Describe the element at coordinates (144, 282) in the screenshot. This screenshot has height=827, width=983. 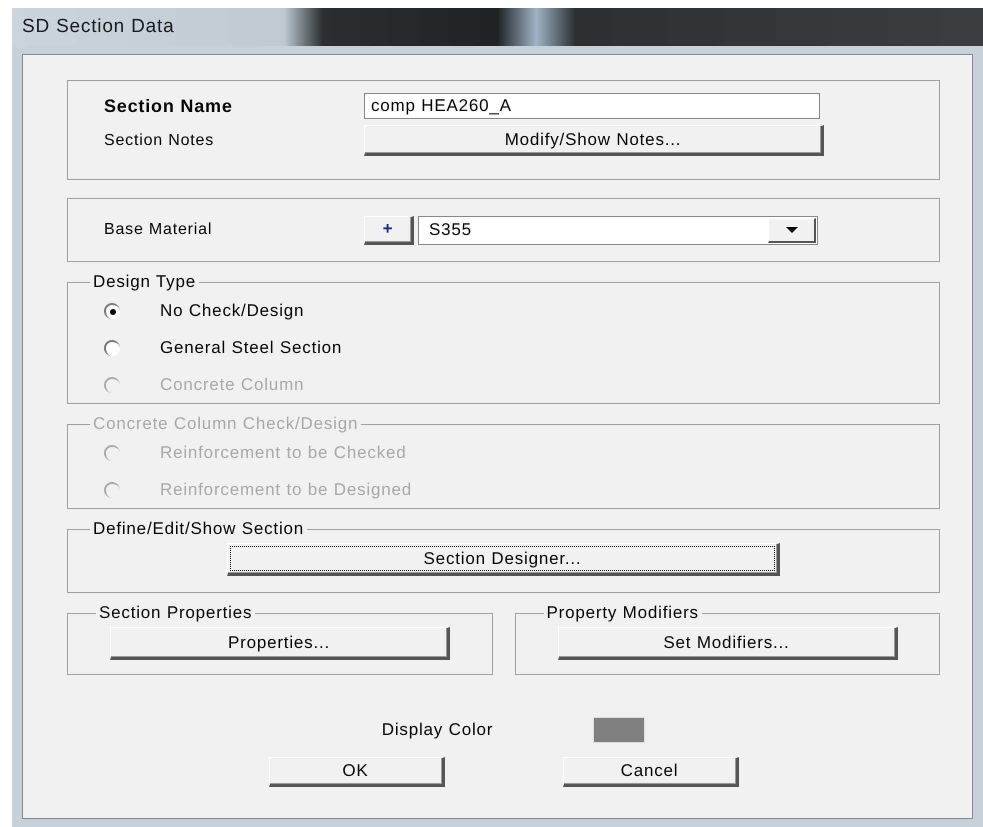
I see `group-title: Design Type` at that location.